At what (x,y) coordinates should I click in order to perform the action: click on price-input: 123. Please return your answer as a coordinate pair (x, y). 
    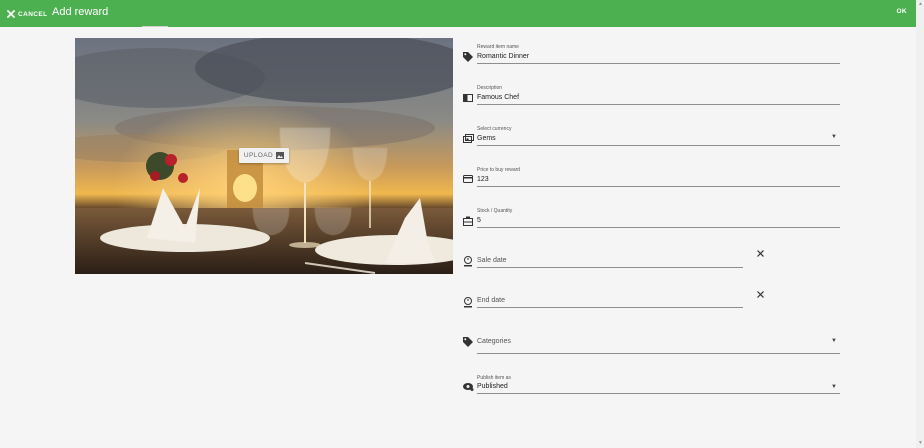
    Looking at the image, I should click on (483, 179).